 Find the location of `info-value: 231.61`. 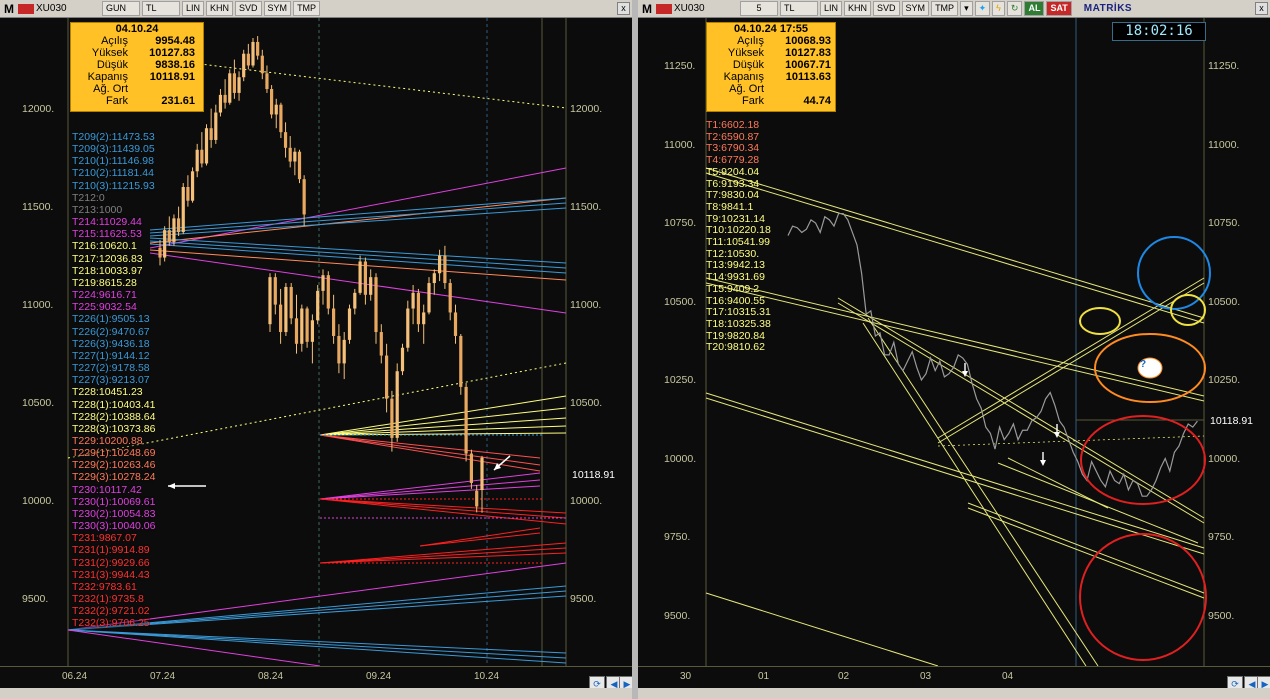

info-value: 231.61 is located at coordinates (178, 101).